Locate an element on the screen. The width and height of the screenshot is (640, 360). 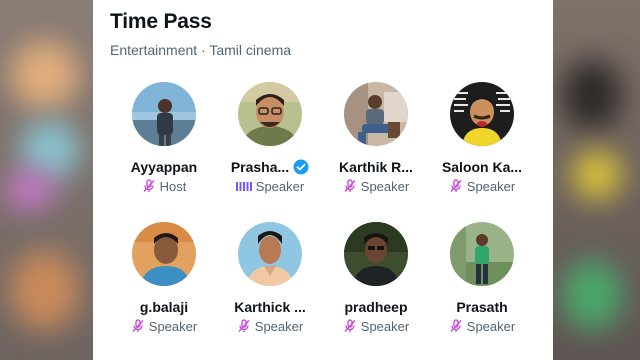
participant: g.balaji Speaker is located at coordinates (164, 278).